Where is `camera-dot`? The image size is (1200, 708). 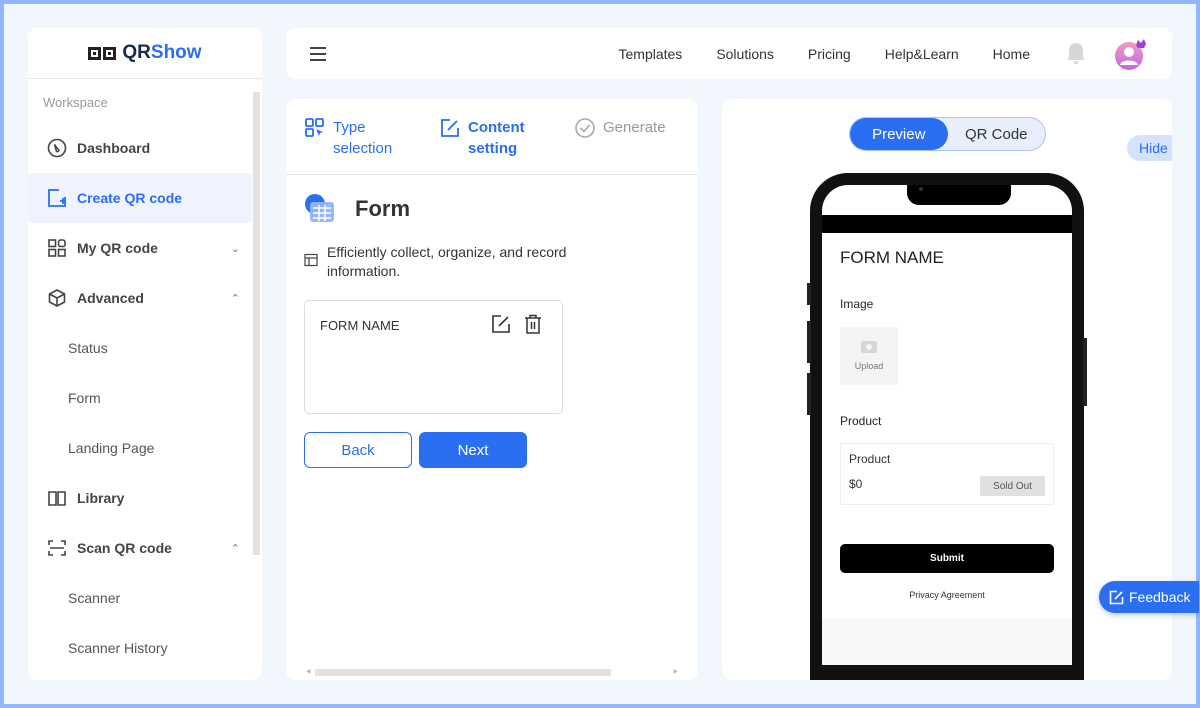
camera-dot is located at coordinates (921, 189).